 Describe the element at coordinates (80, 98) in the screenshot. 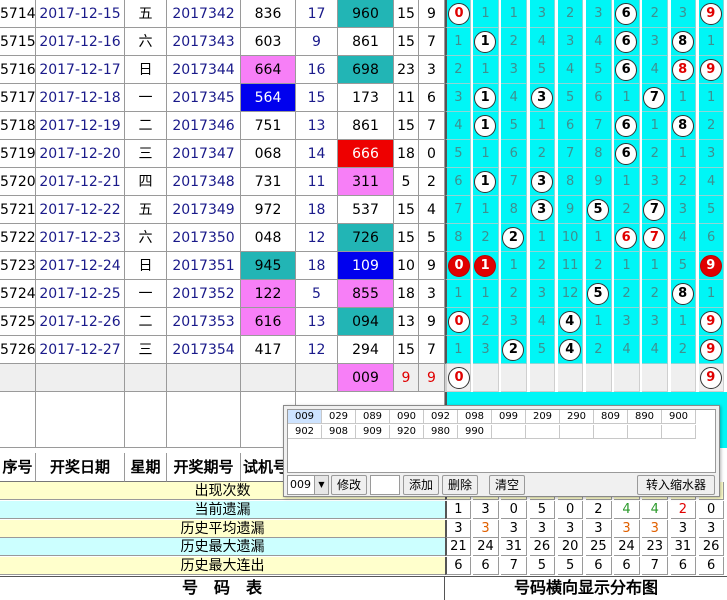

I see `cell-date: 2017-12-18` at that location.